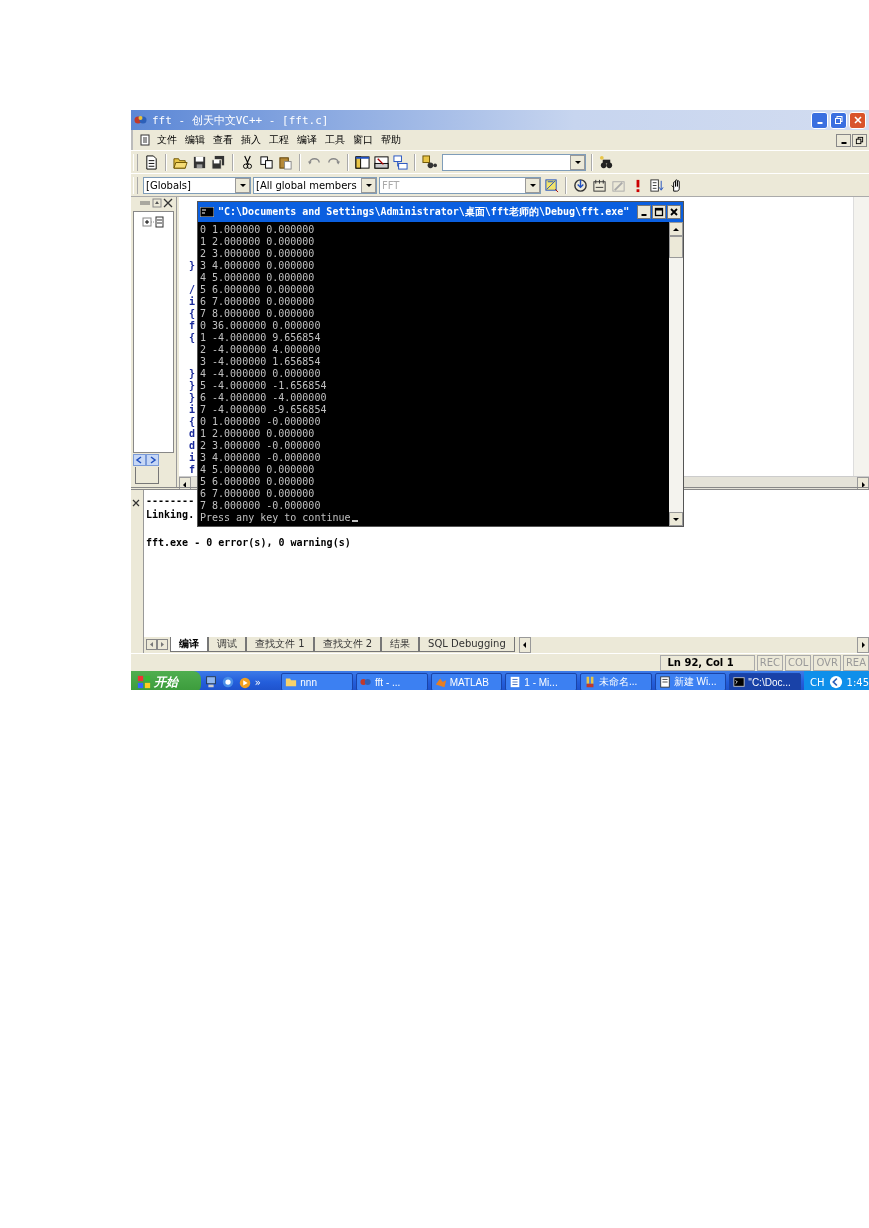 The image size is (869, 1228). What do you see at coordinates (170, 500) in the screenshot?
I see `output-line: --------` at bounding box center [170, 500].